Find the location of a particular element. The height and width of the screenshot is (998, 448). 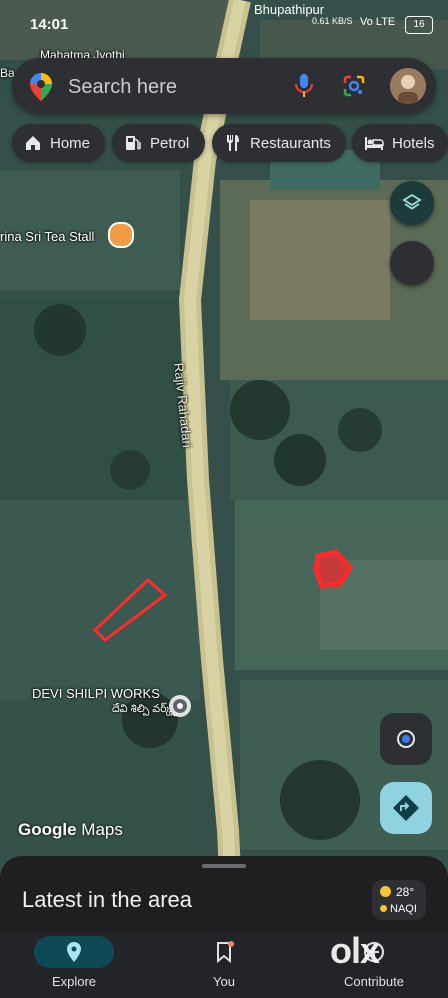

search-bar is located at coordinates (224, 86).